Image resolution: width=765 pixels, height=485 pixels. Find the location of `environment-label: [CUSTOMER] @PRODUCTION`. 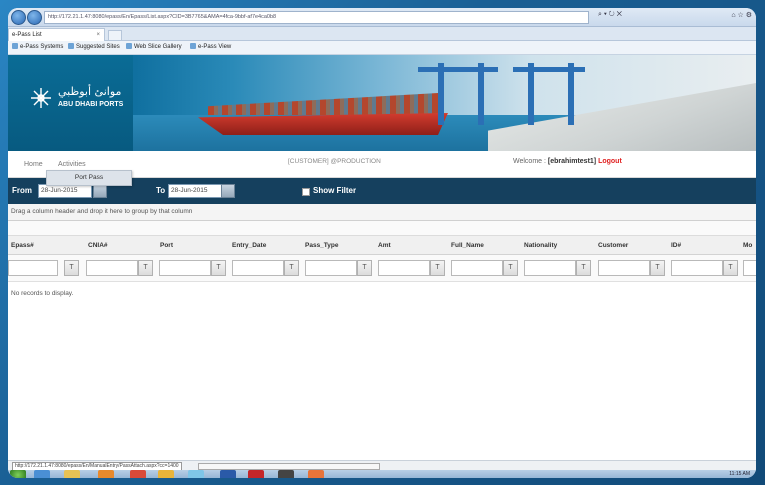

environment-label: [CUSTOMER] @PRODUCTION is located at coordinates (334, 161).